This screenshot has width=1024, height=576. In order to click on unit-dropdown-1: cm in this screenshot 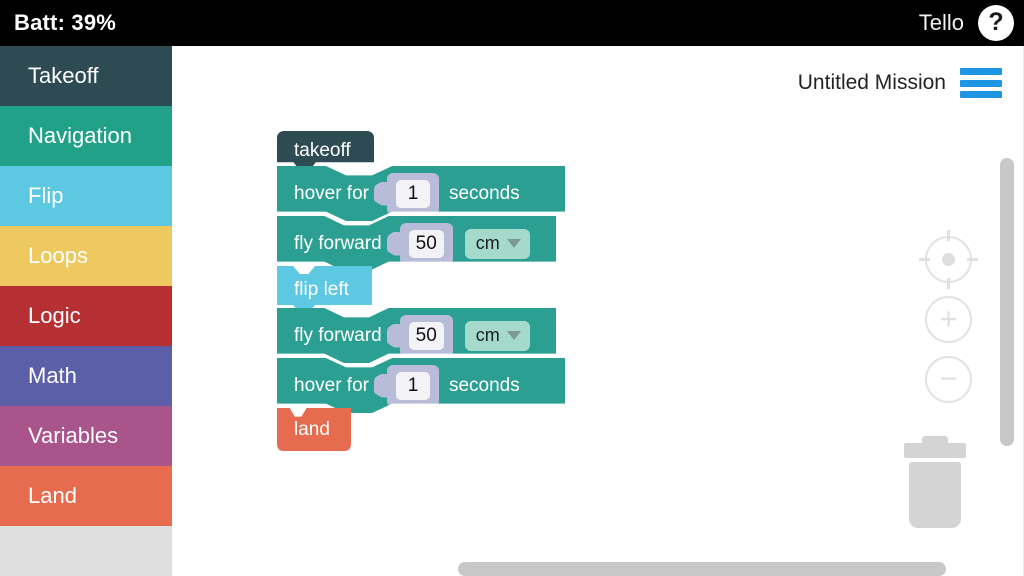, I will do `click(497, 243)`.